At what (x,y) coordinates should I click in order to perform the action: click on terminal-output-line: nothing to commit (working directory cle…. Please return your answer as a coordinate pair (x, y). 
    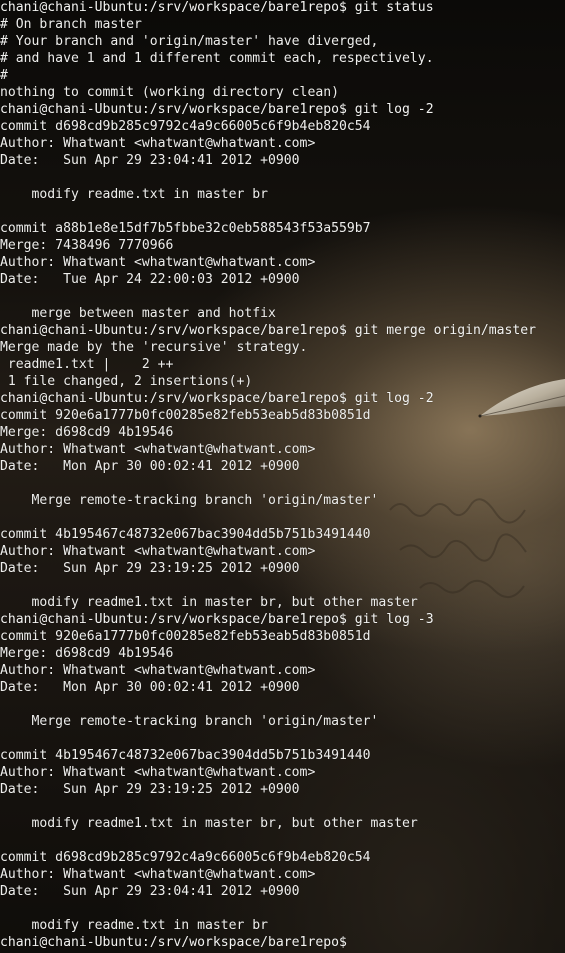
    Looking at the image, I should click on (169, 92).